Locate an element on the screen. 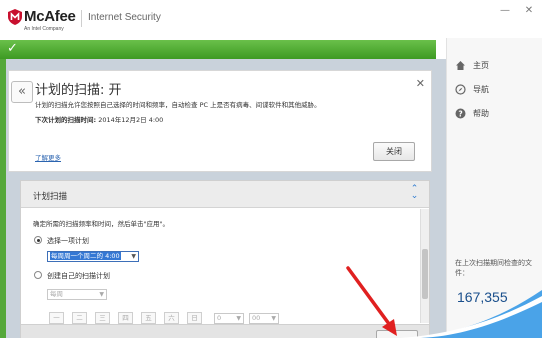  next-scan-label: 下次计划的扫描时间: is located at coordinates (66, 120).